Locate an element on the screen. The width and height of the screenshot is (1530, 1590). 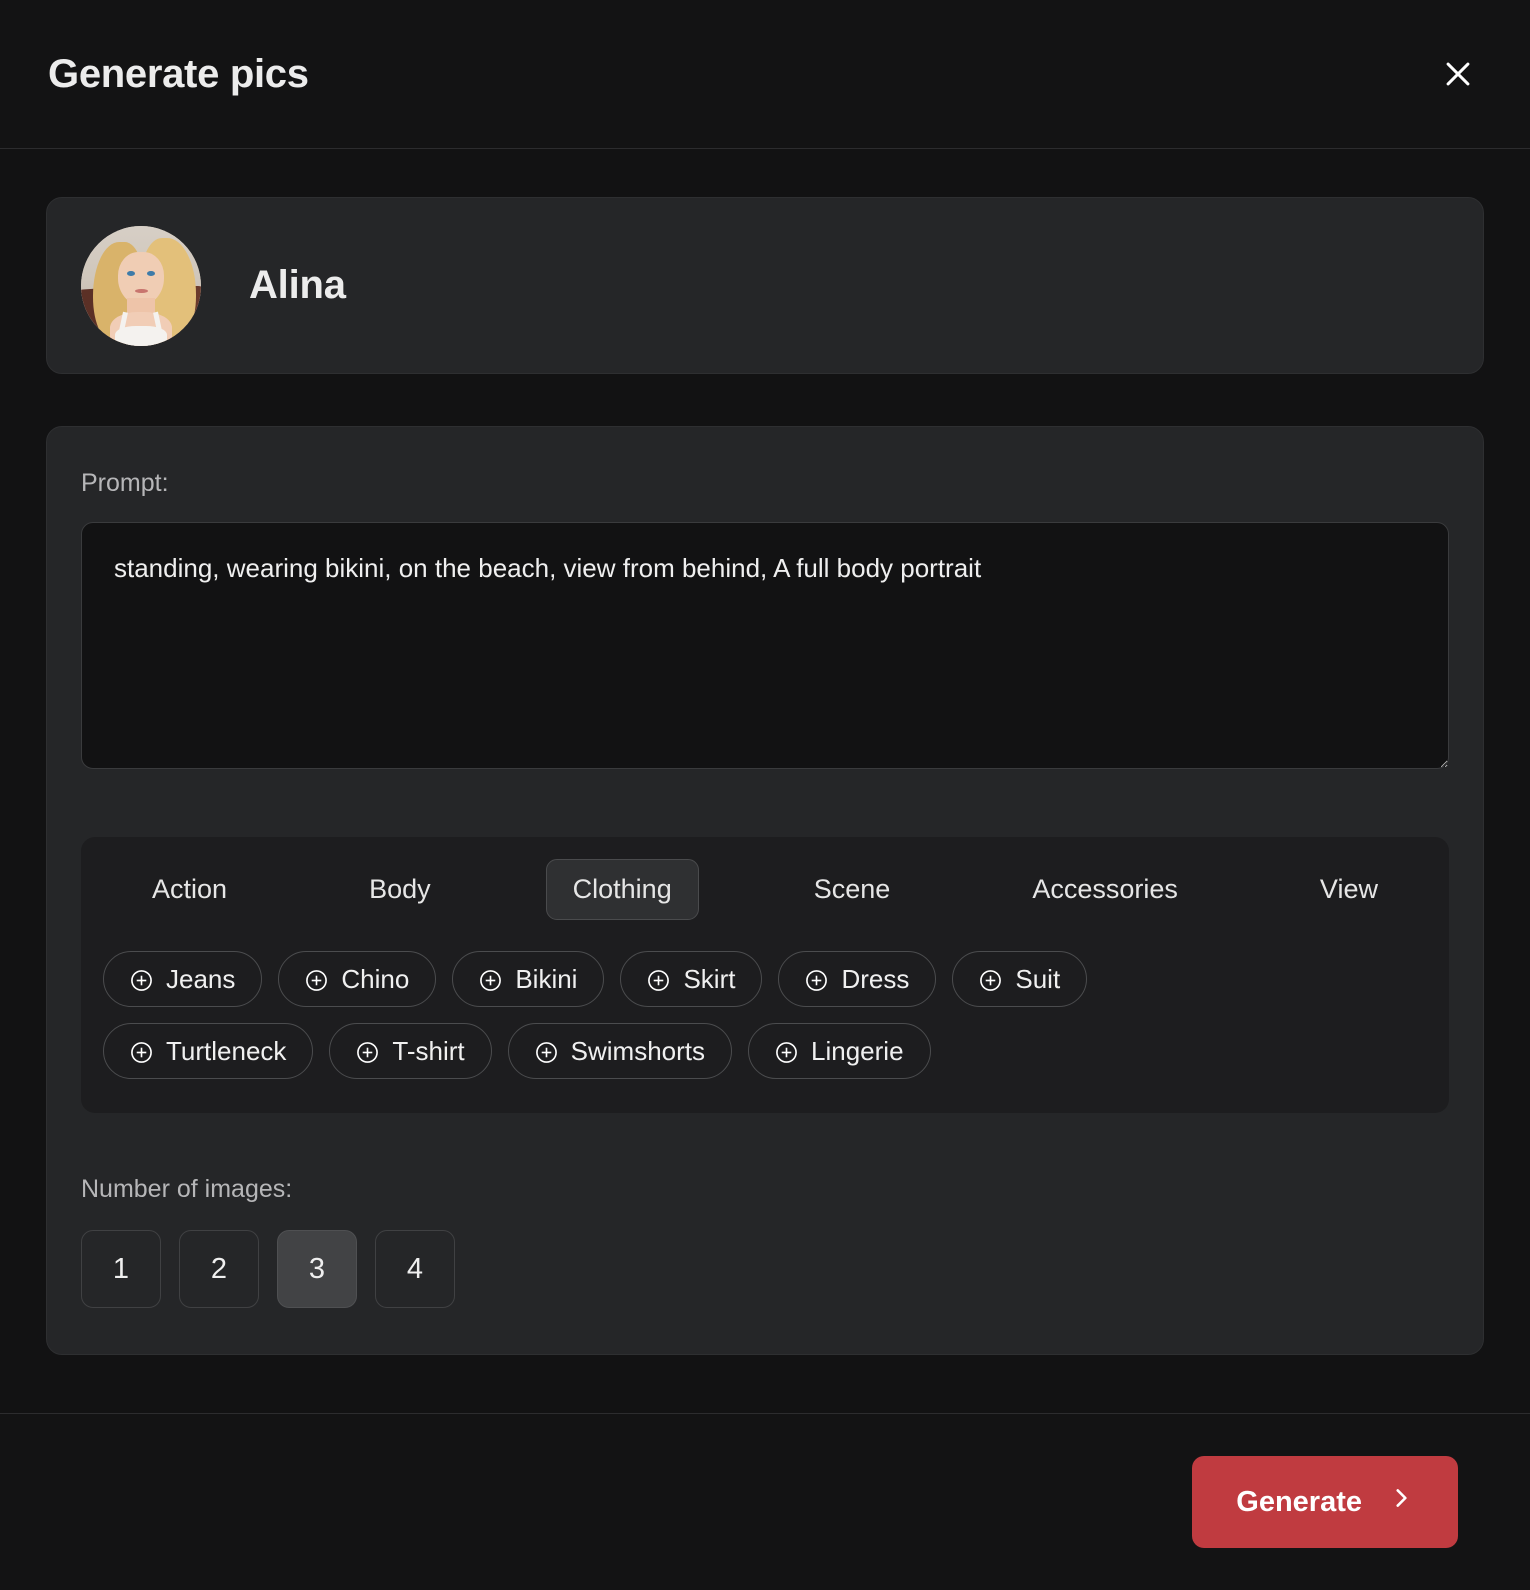
modal-footer: Generate is located at coordinates (765, 1501).